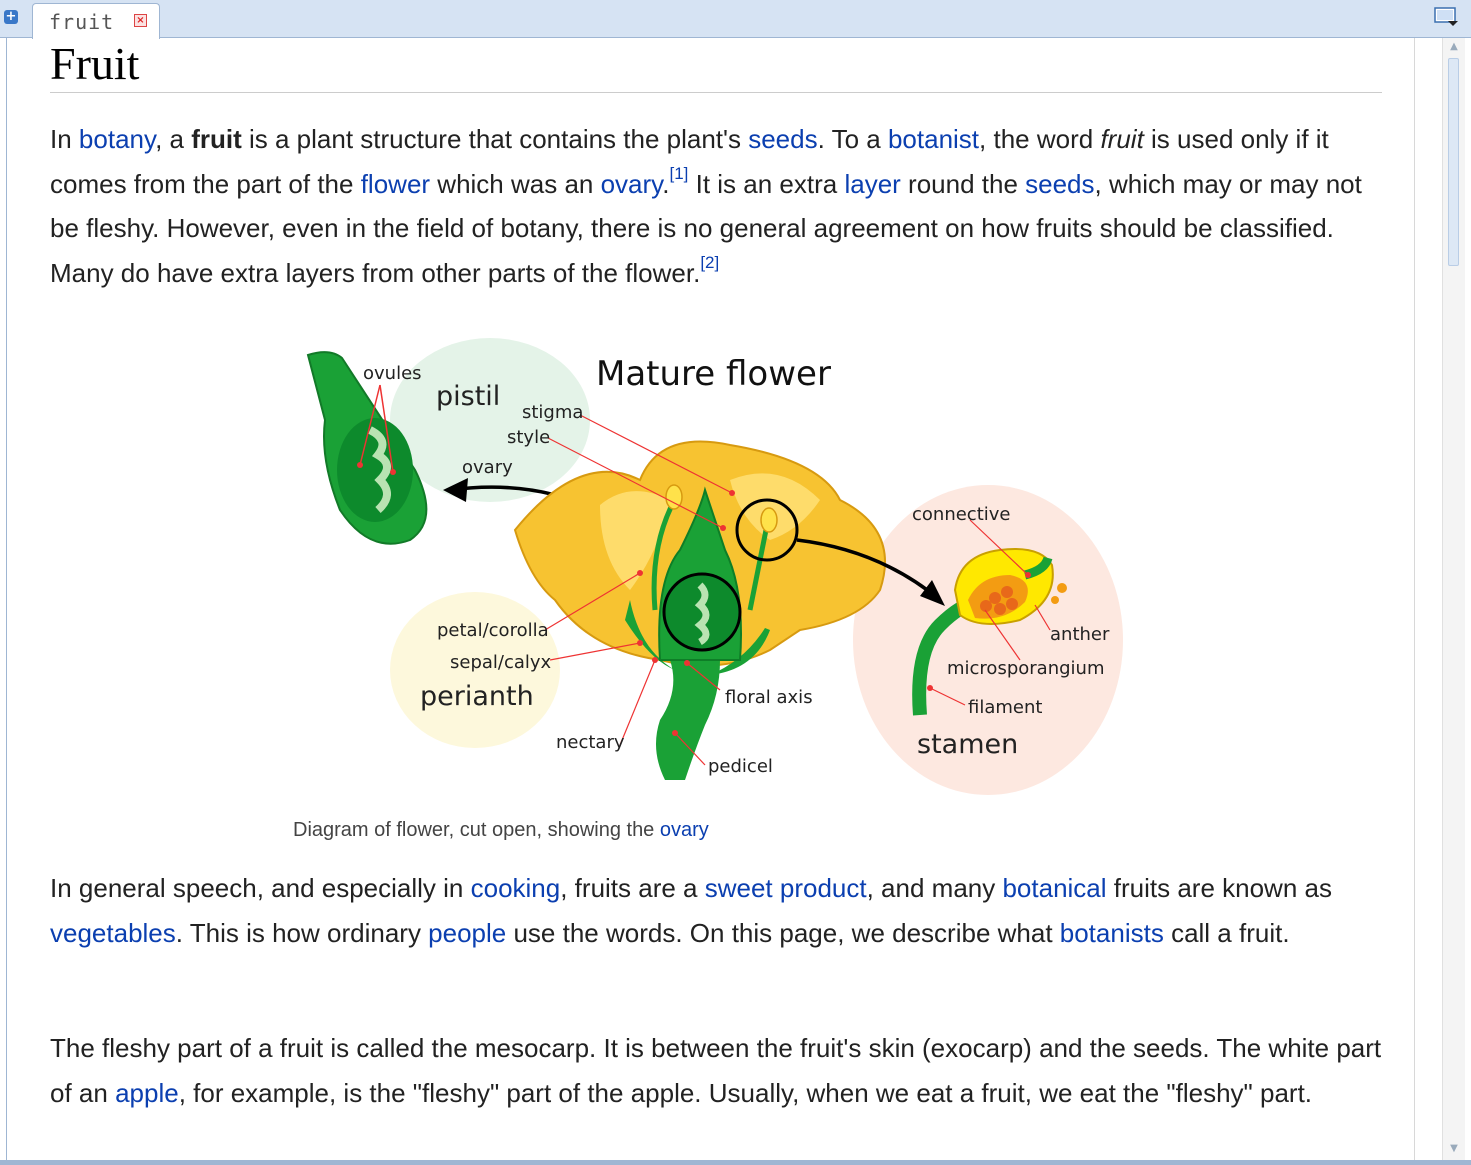  I want to click on reference-2: [2], so click(709, 262).